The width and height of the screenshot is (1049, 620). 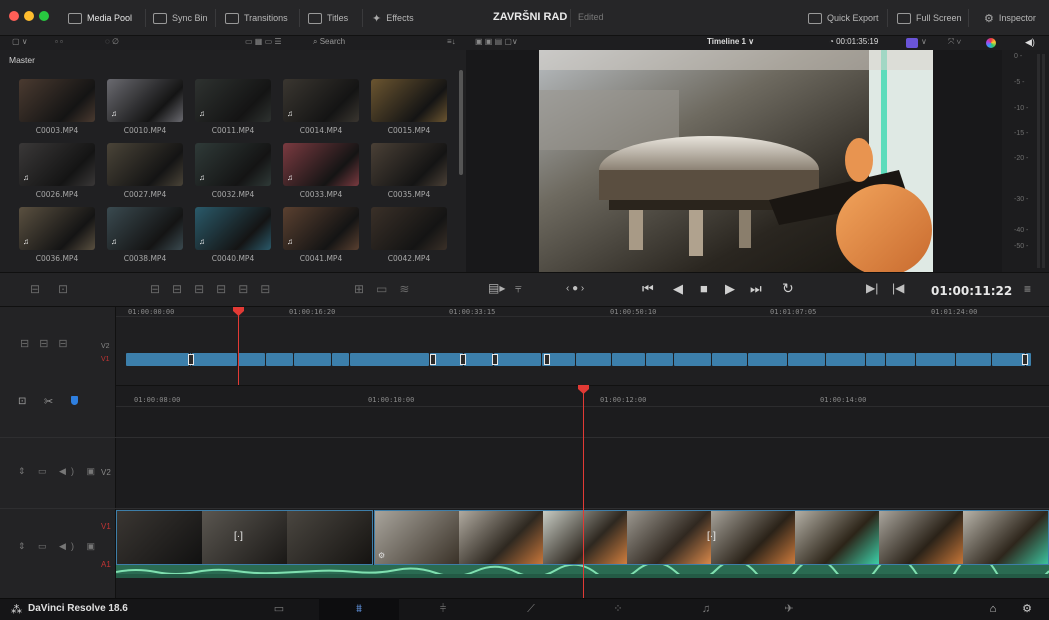 I want to click on edit-page-icon: ⫩, so click(x=443, y=609).